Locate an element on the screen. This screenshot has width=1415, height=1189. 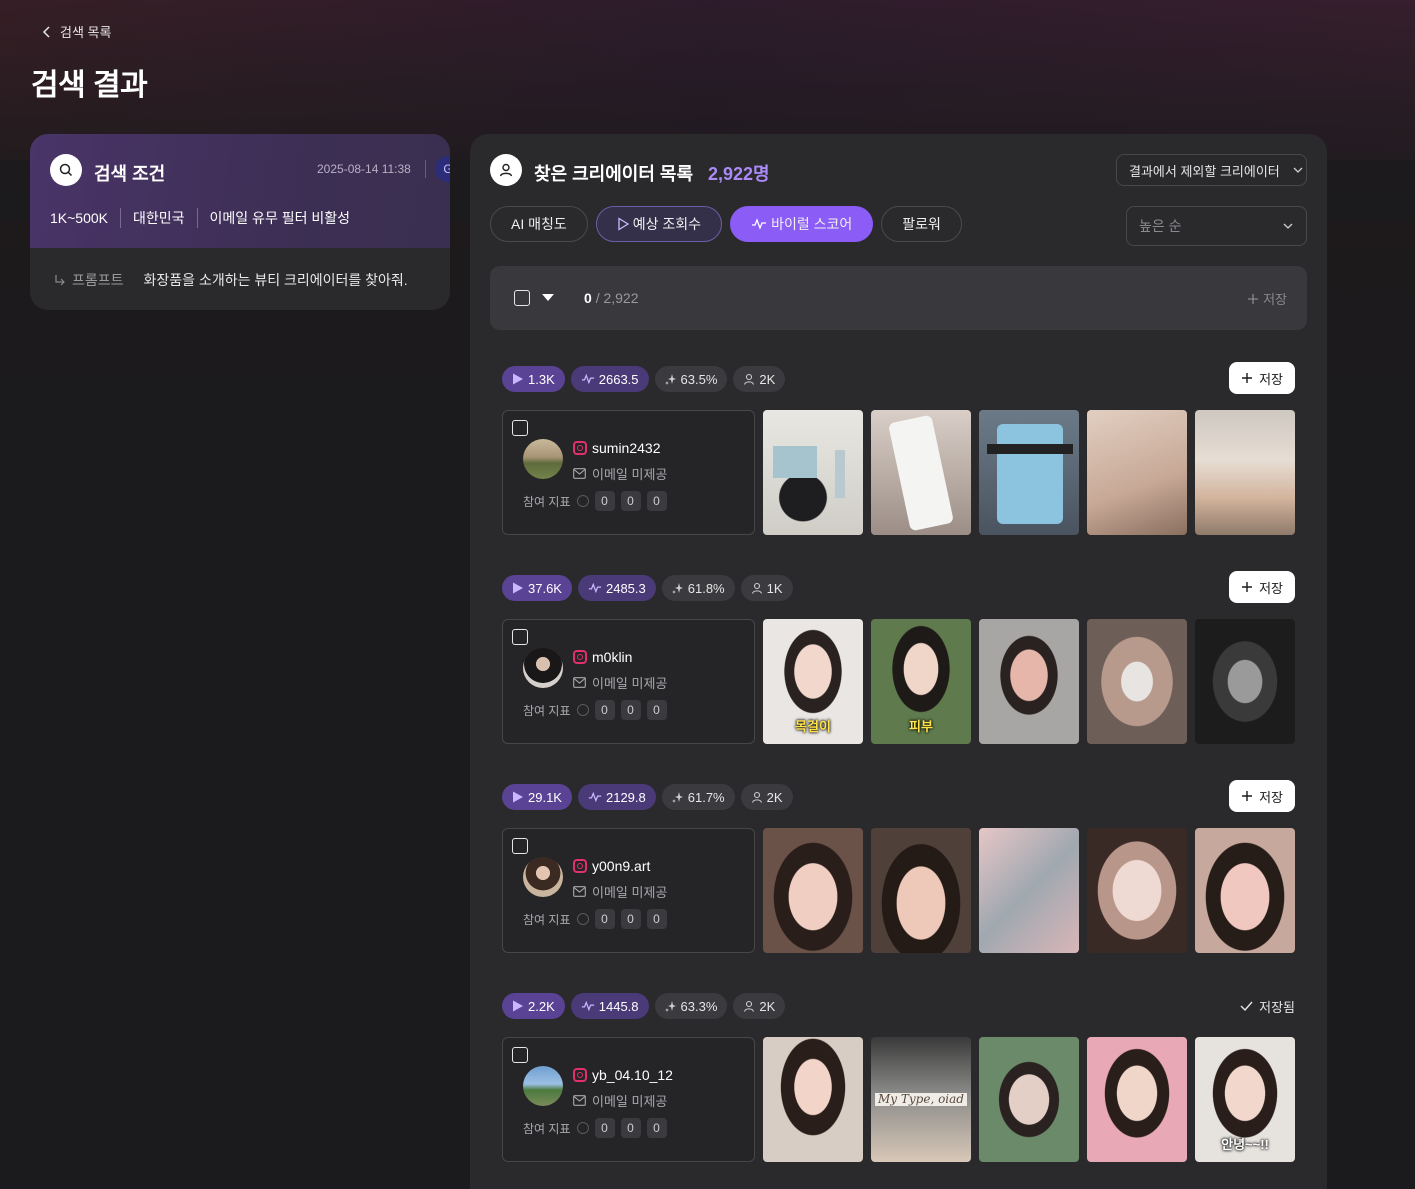
instagram-icon is located at coordinates (580, 866).